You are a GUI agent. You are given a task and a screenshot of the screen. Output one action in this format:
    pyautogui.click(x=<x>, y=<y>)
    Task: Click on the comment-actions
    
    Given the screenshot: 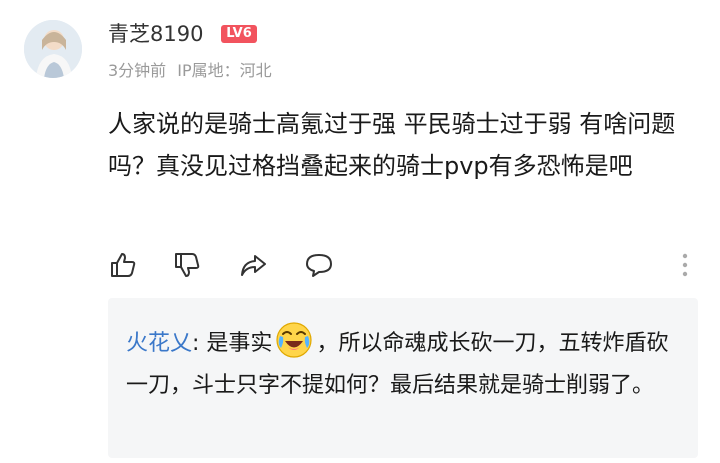 What is the action you would take?
    pyautogui.click(x=403, y=265)
    